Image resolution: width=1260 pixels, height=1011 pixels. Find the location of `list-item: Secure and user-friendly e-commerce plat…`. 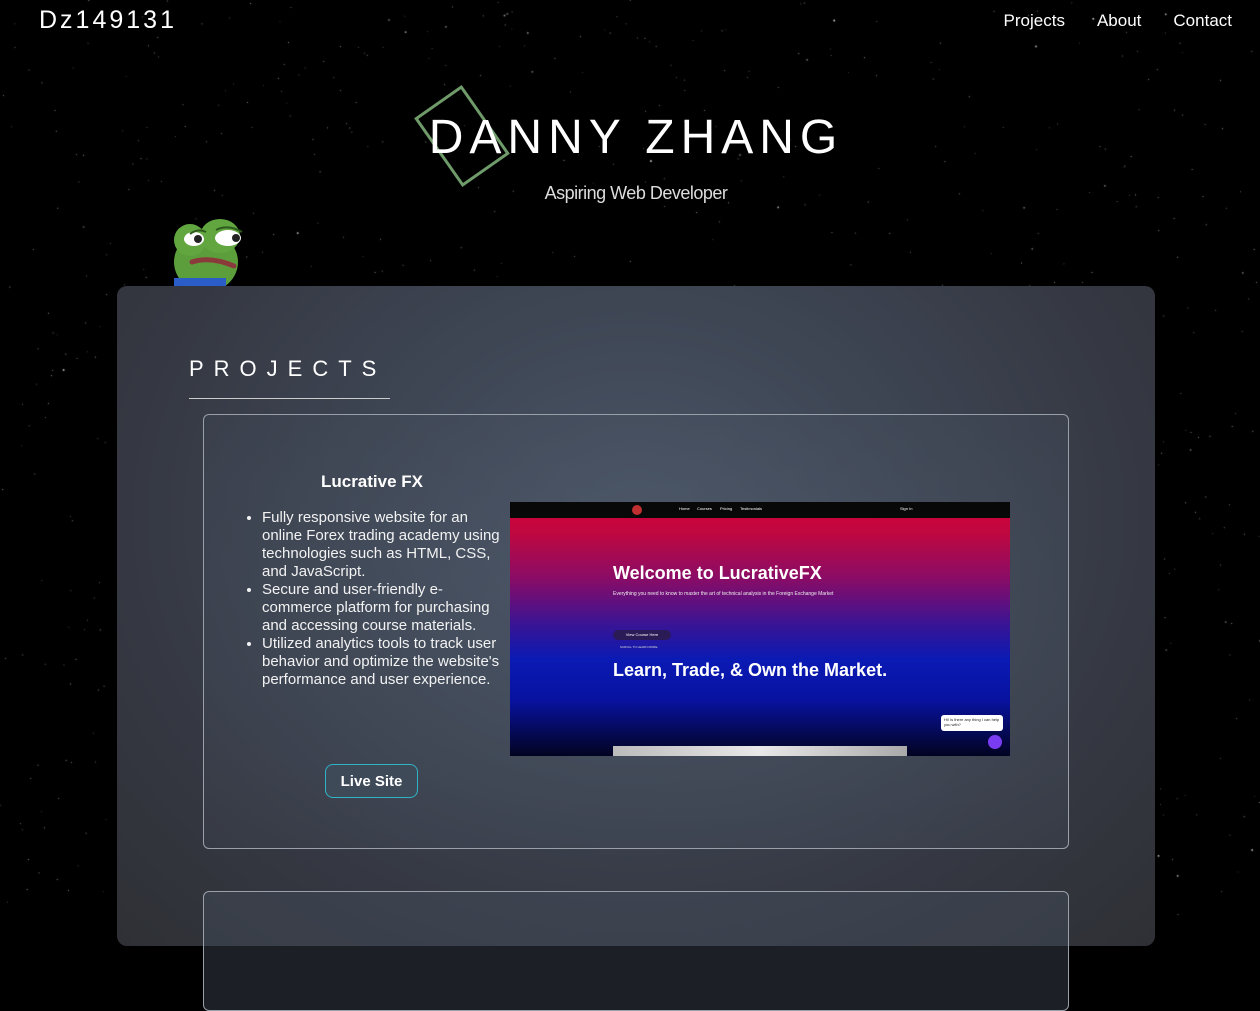

list-item: Secure and user-friendly e-commerce plat… is located at coordinates (386, 608).